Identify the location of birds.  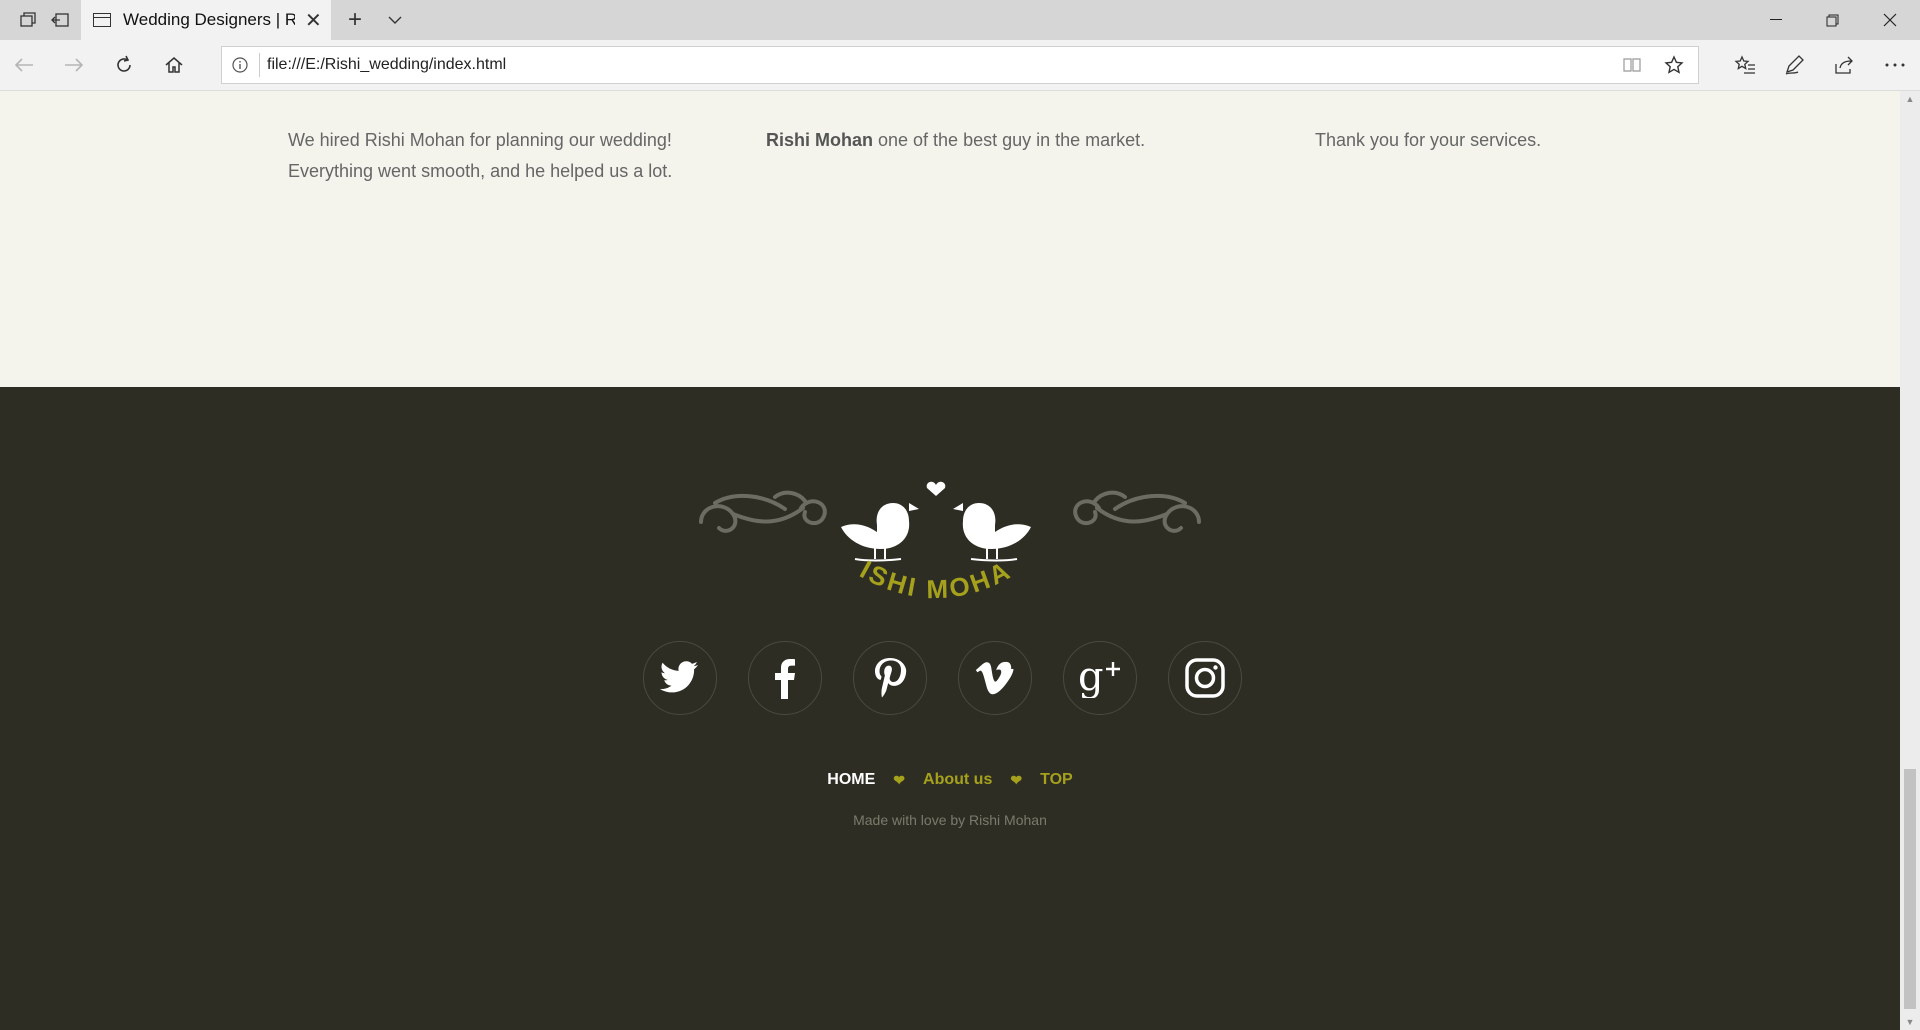
(936, 515).